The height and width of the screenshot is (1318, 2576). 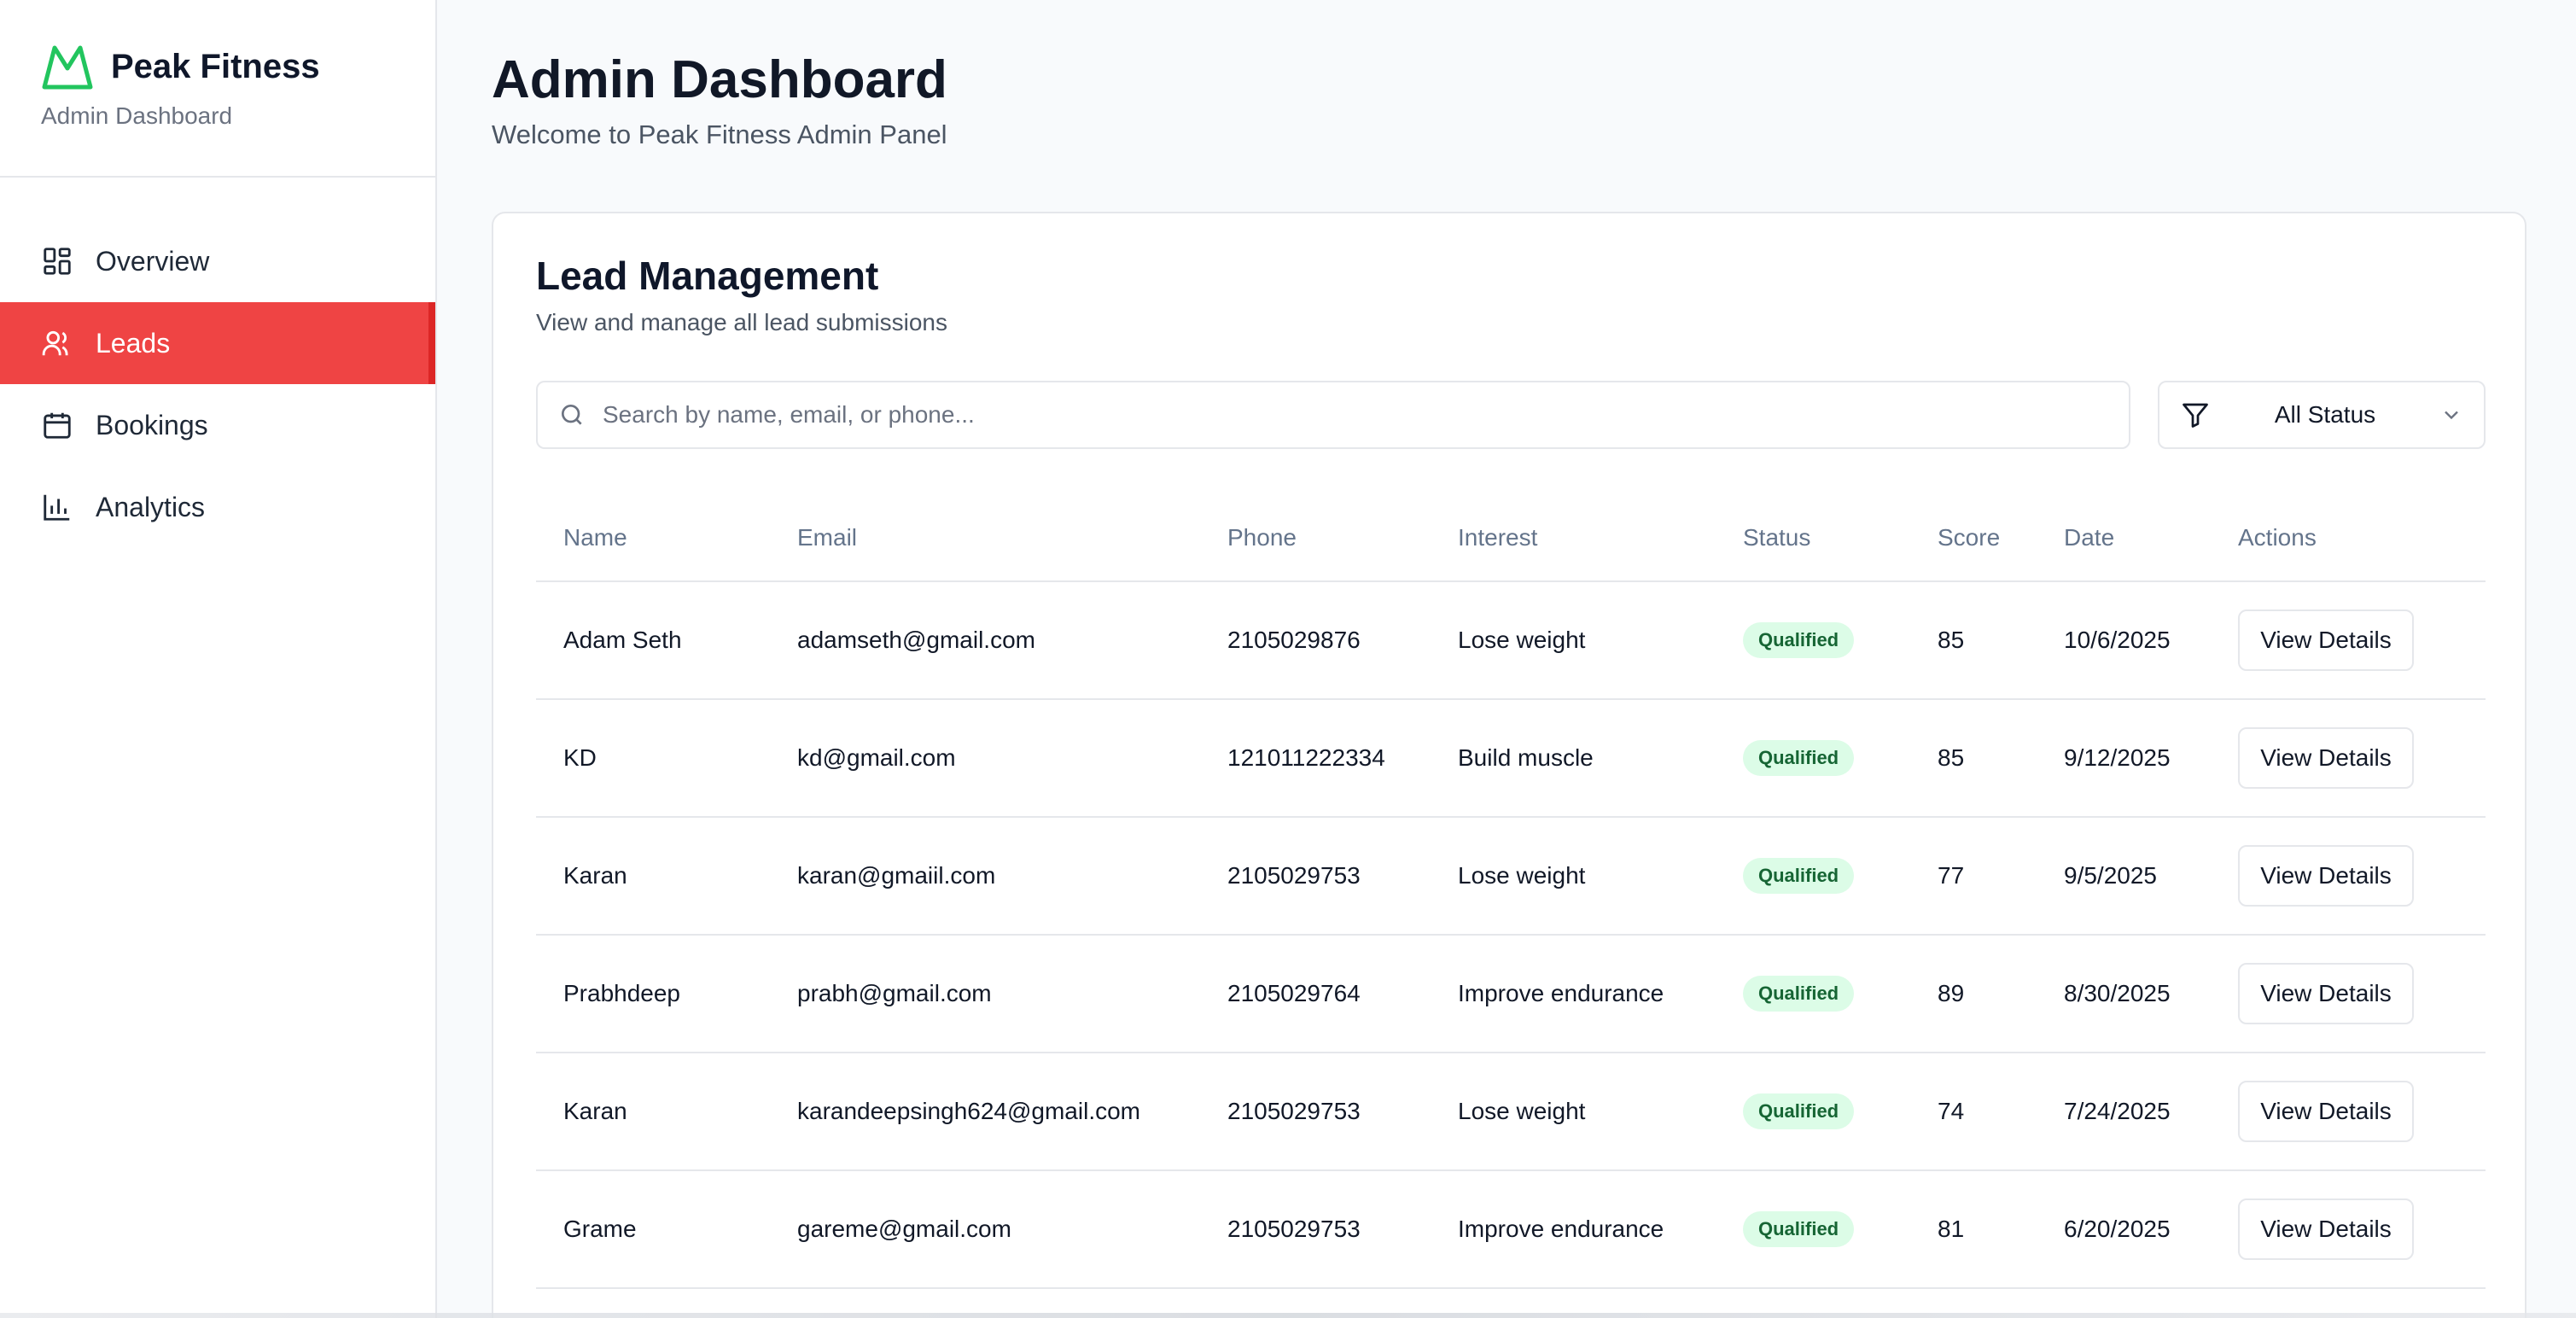 I want to click on cell-date: 8/30/2025, so click(x=2117, y=993).